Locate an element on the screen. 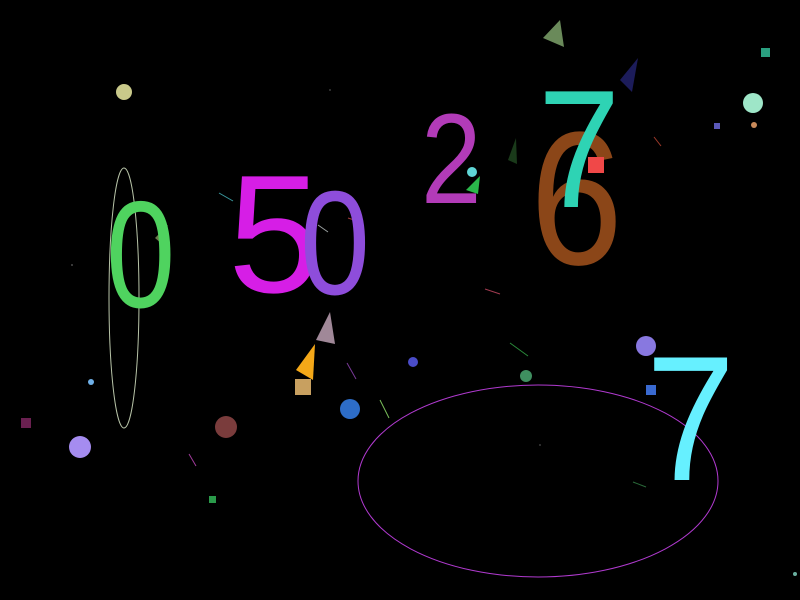 Image resolution: width=800 pixels, height=600 pixels. square-red is located at coordinates (596, 165).